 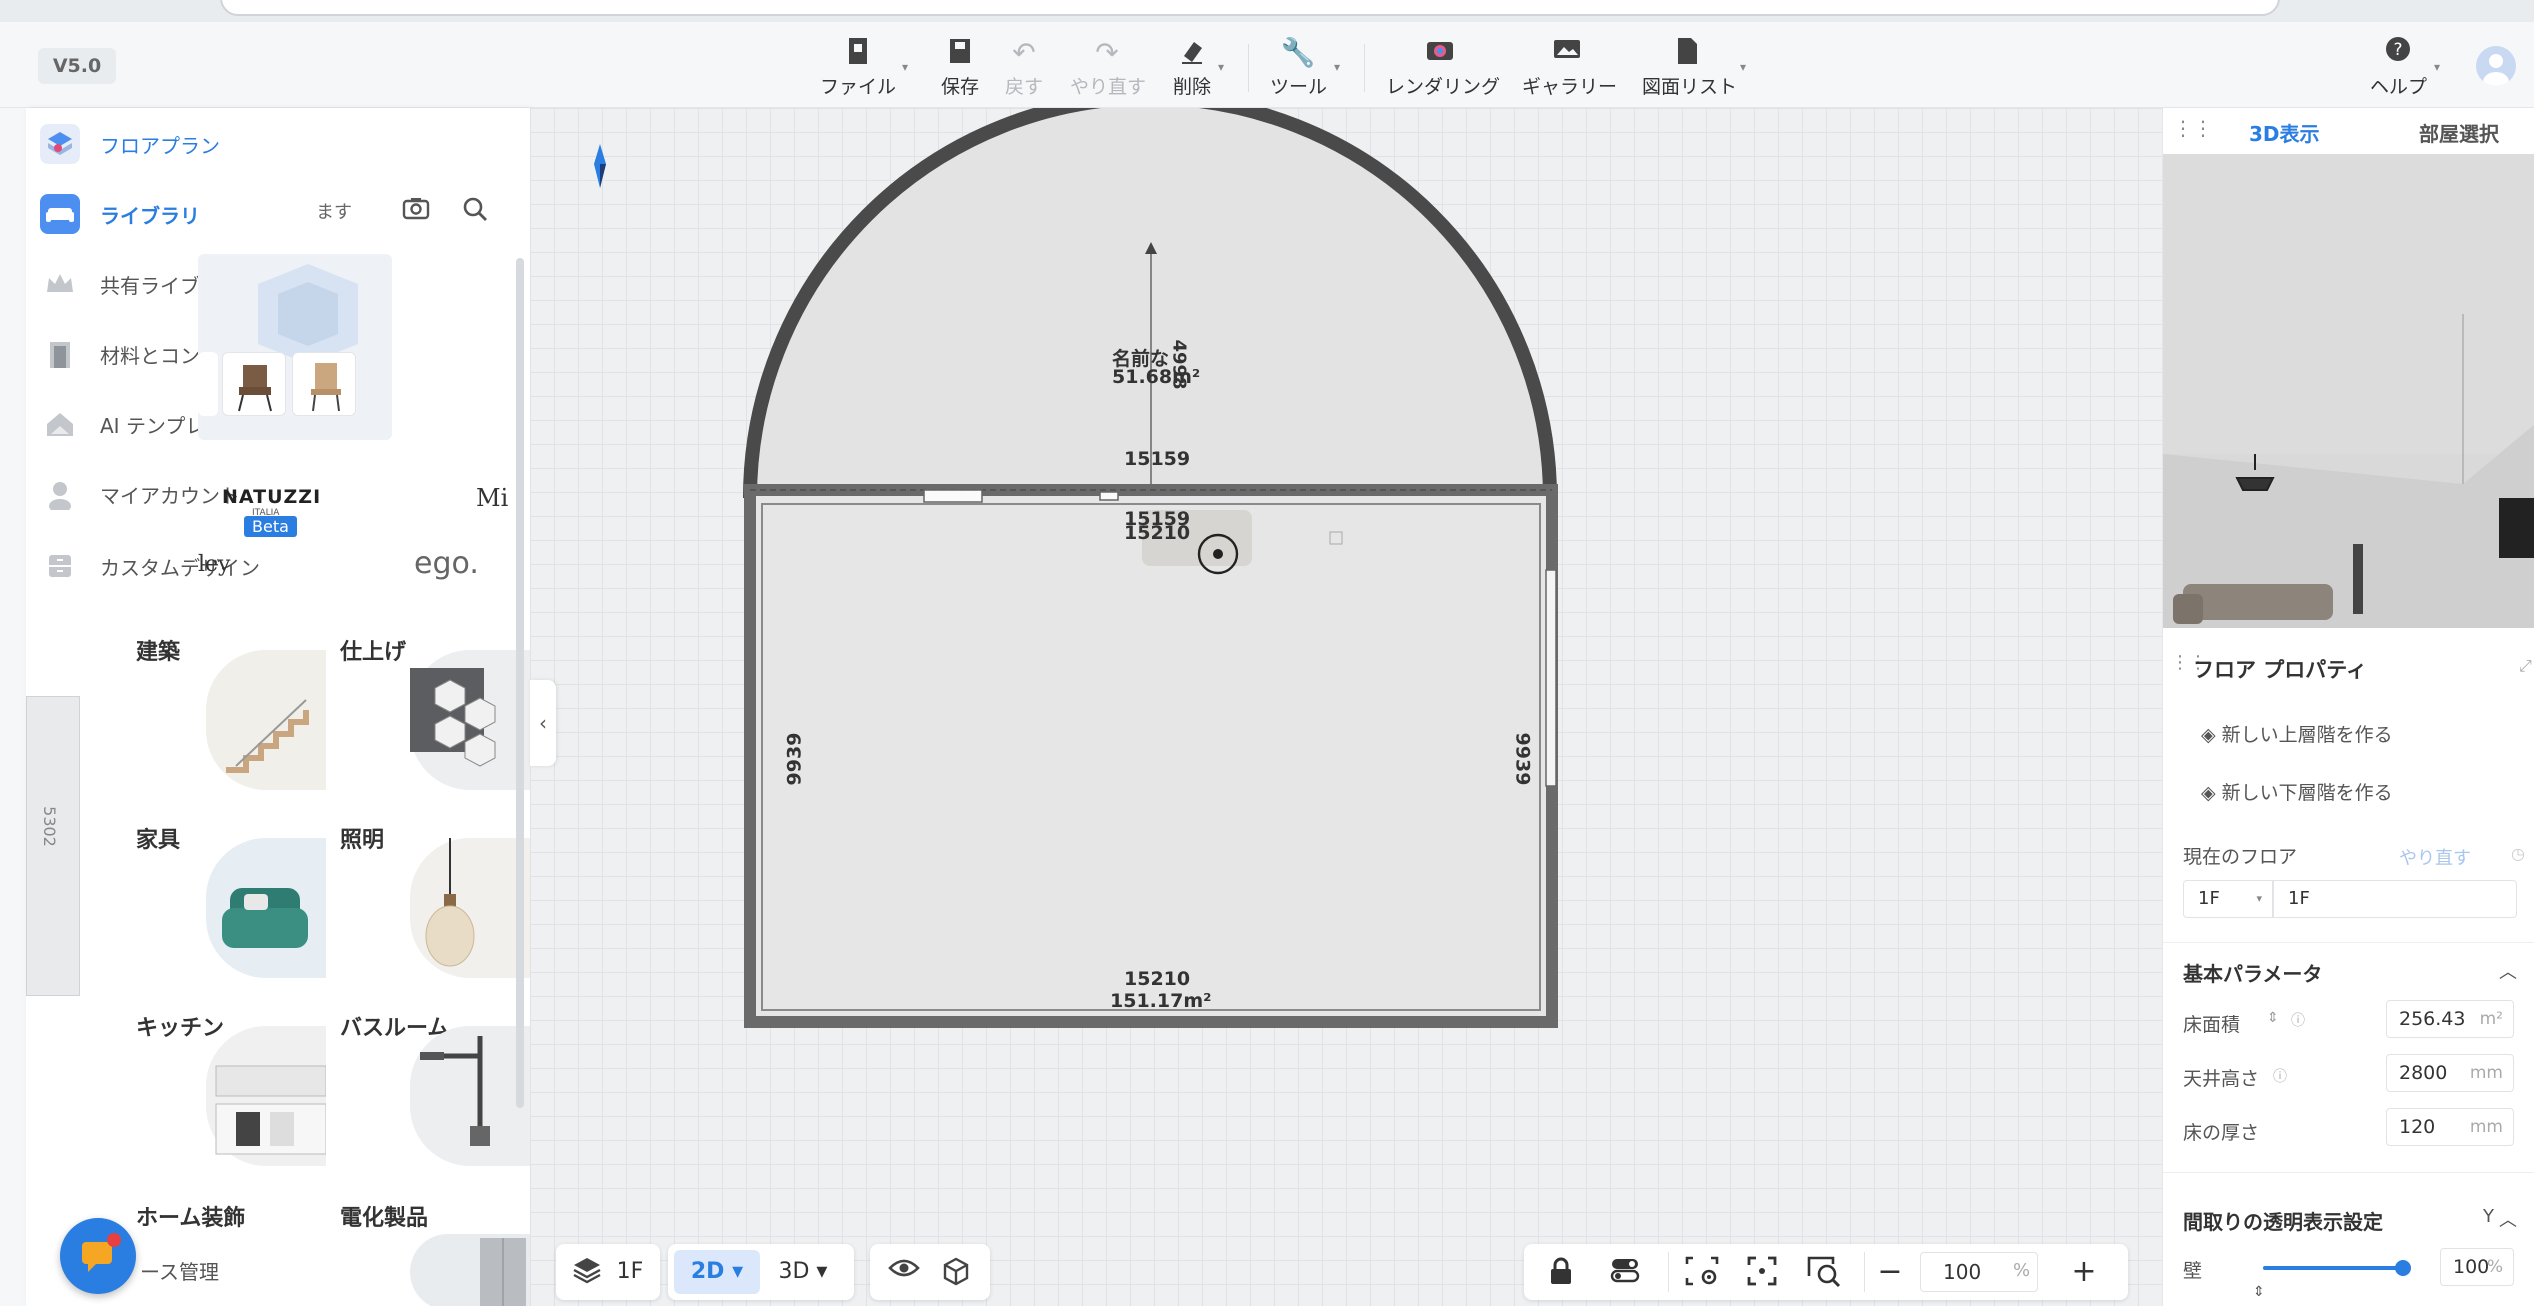 What do you see at coordinates (2395, 899) in the screenshot?
I see `floor-name-input: 1F` at bounding box center [2395, 899].